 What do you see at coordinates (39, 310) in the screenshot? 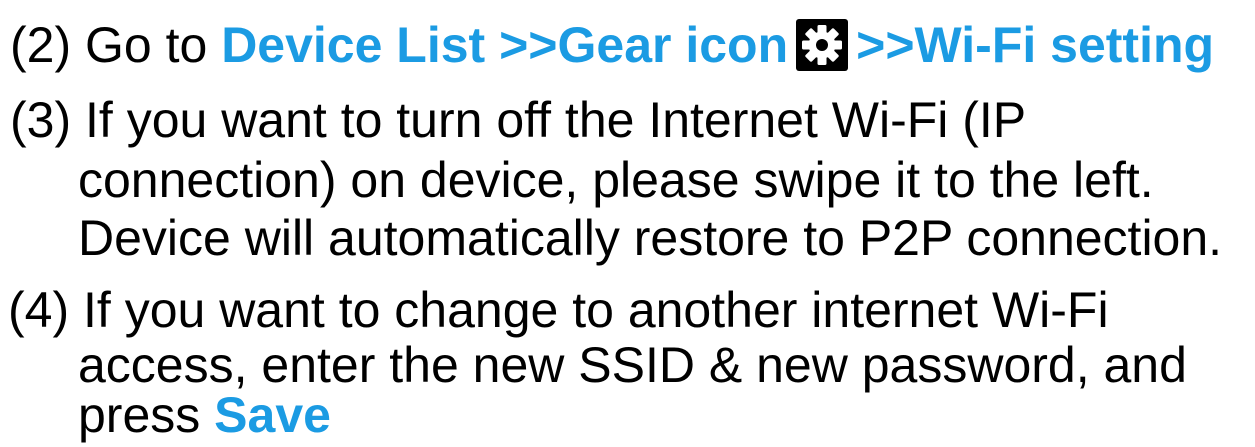
I see `step-4-number: (4)` at bounding box center [39, 310].